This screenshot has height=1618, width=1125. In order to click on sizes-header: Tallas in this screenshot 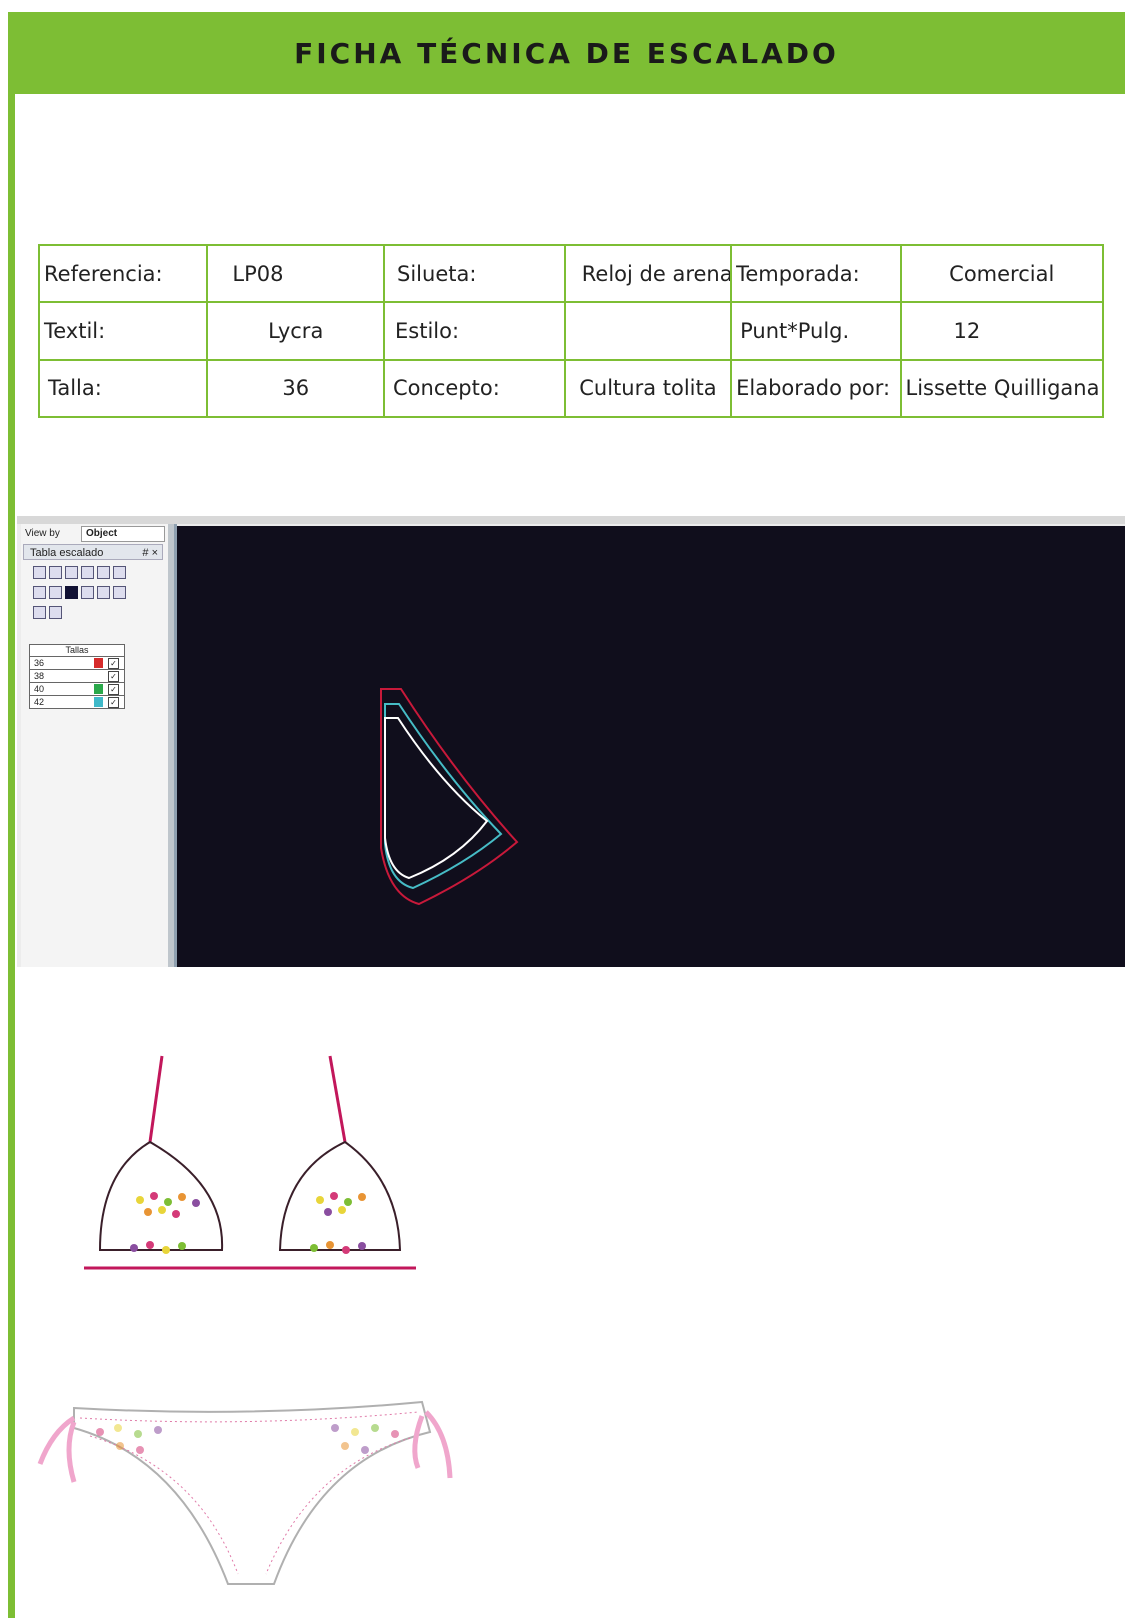, I will do `click(77, 650)`.